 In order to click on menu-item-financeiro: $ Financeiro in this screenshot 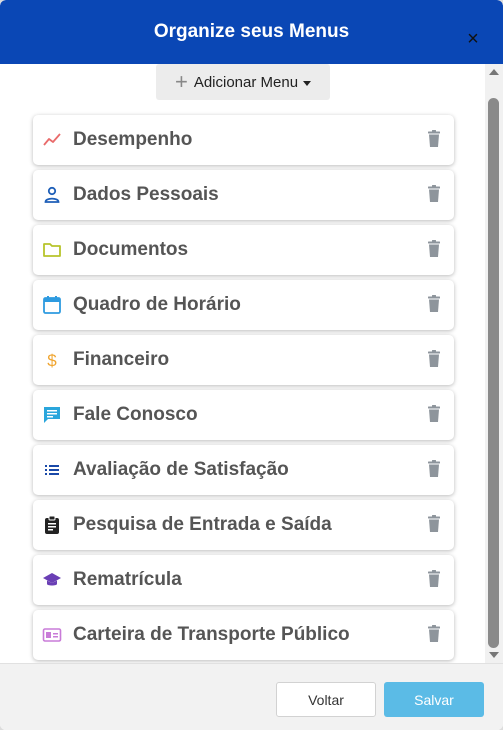, I will do `click(243, 360)`.